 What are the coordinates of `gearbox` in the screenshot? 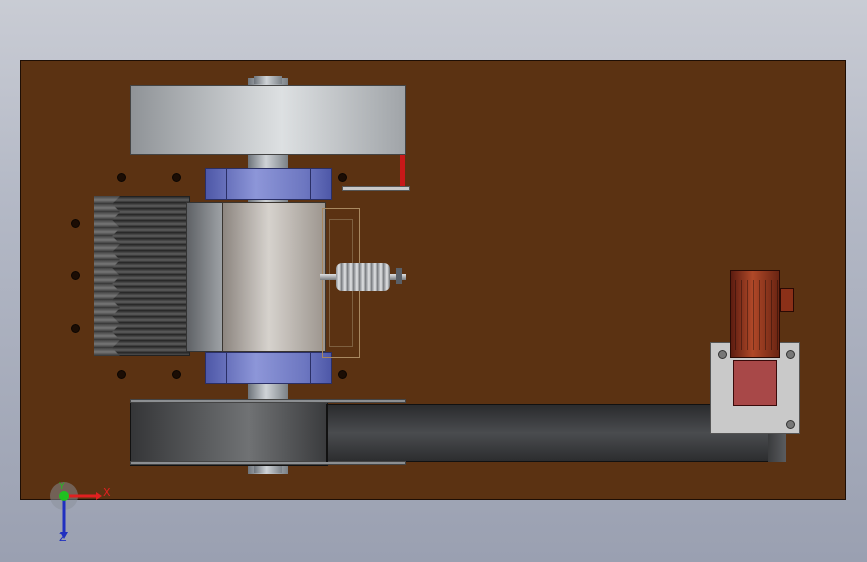 It's located at (755, 383).